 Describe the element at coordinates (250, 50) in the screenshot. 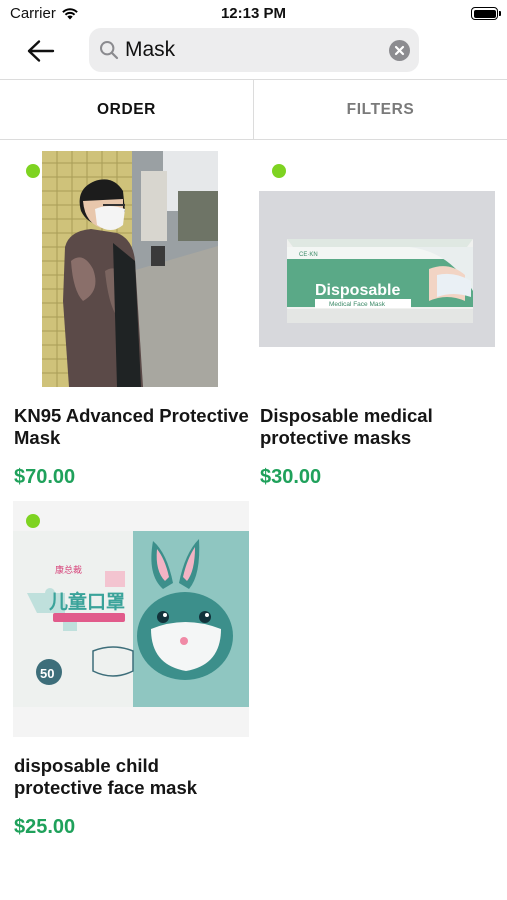

I see `search-input` at that location.